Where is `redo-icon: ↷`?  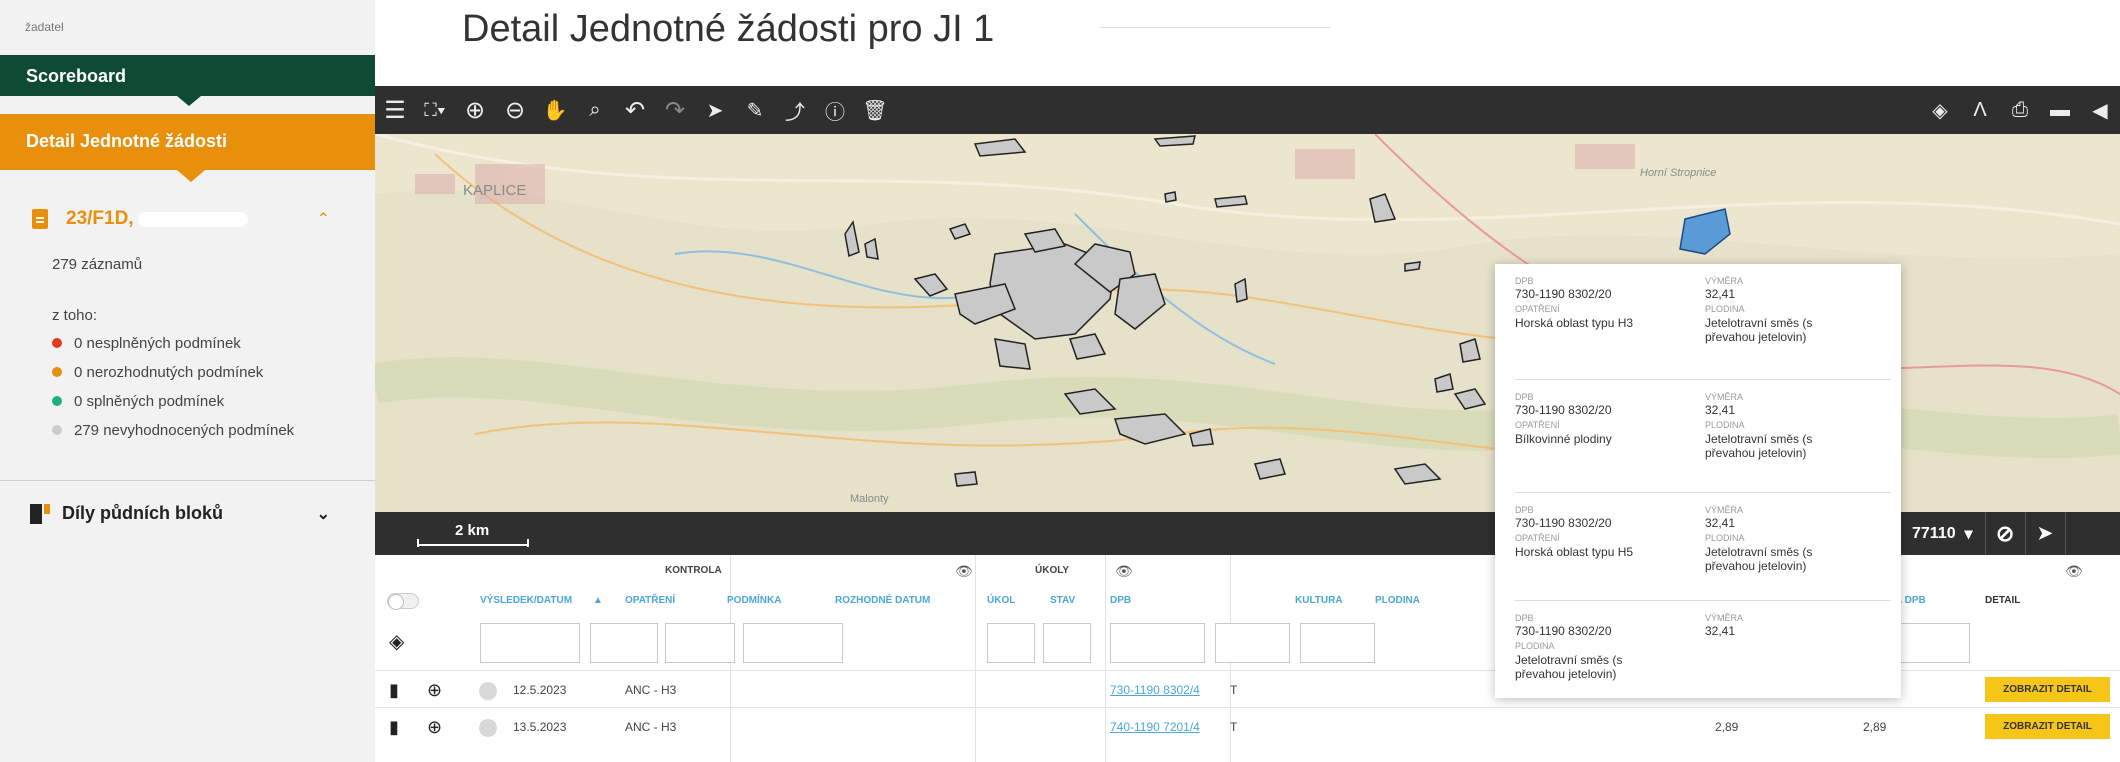 redo-icon: ↷ is located at coordinates (675, 110).